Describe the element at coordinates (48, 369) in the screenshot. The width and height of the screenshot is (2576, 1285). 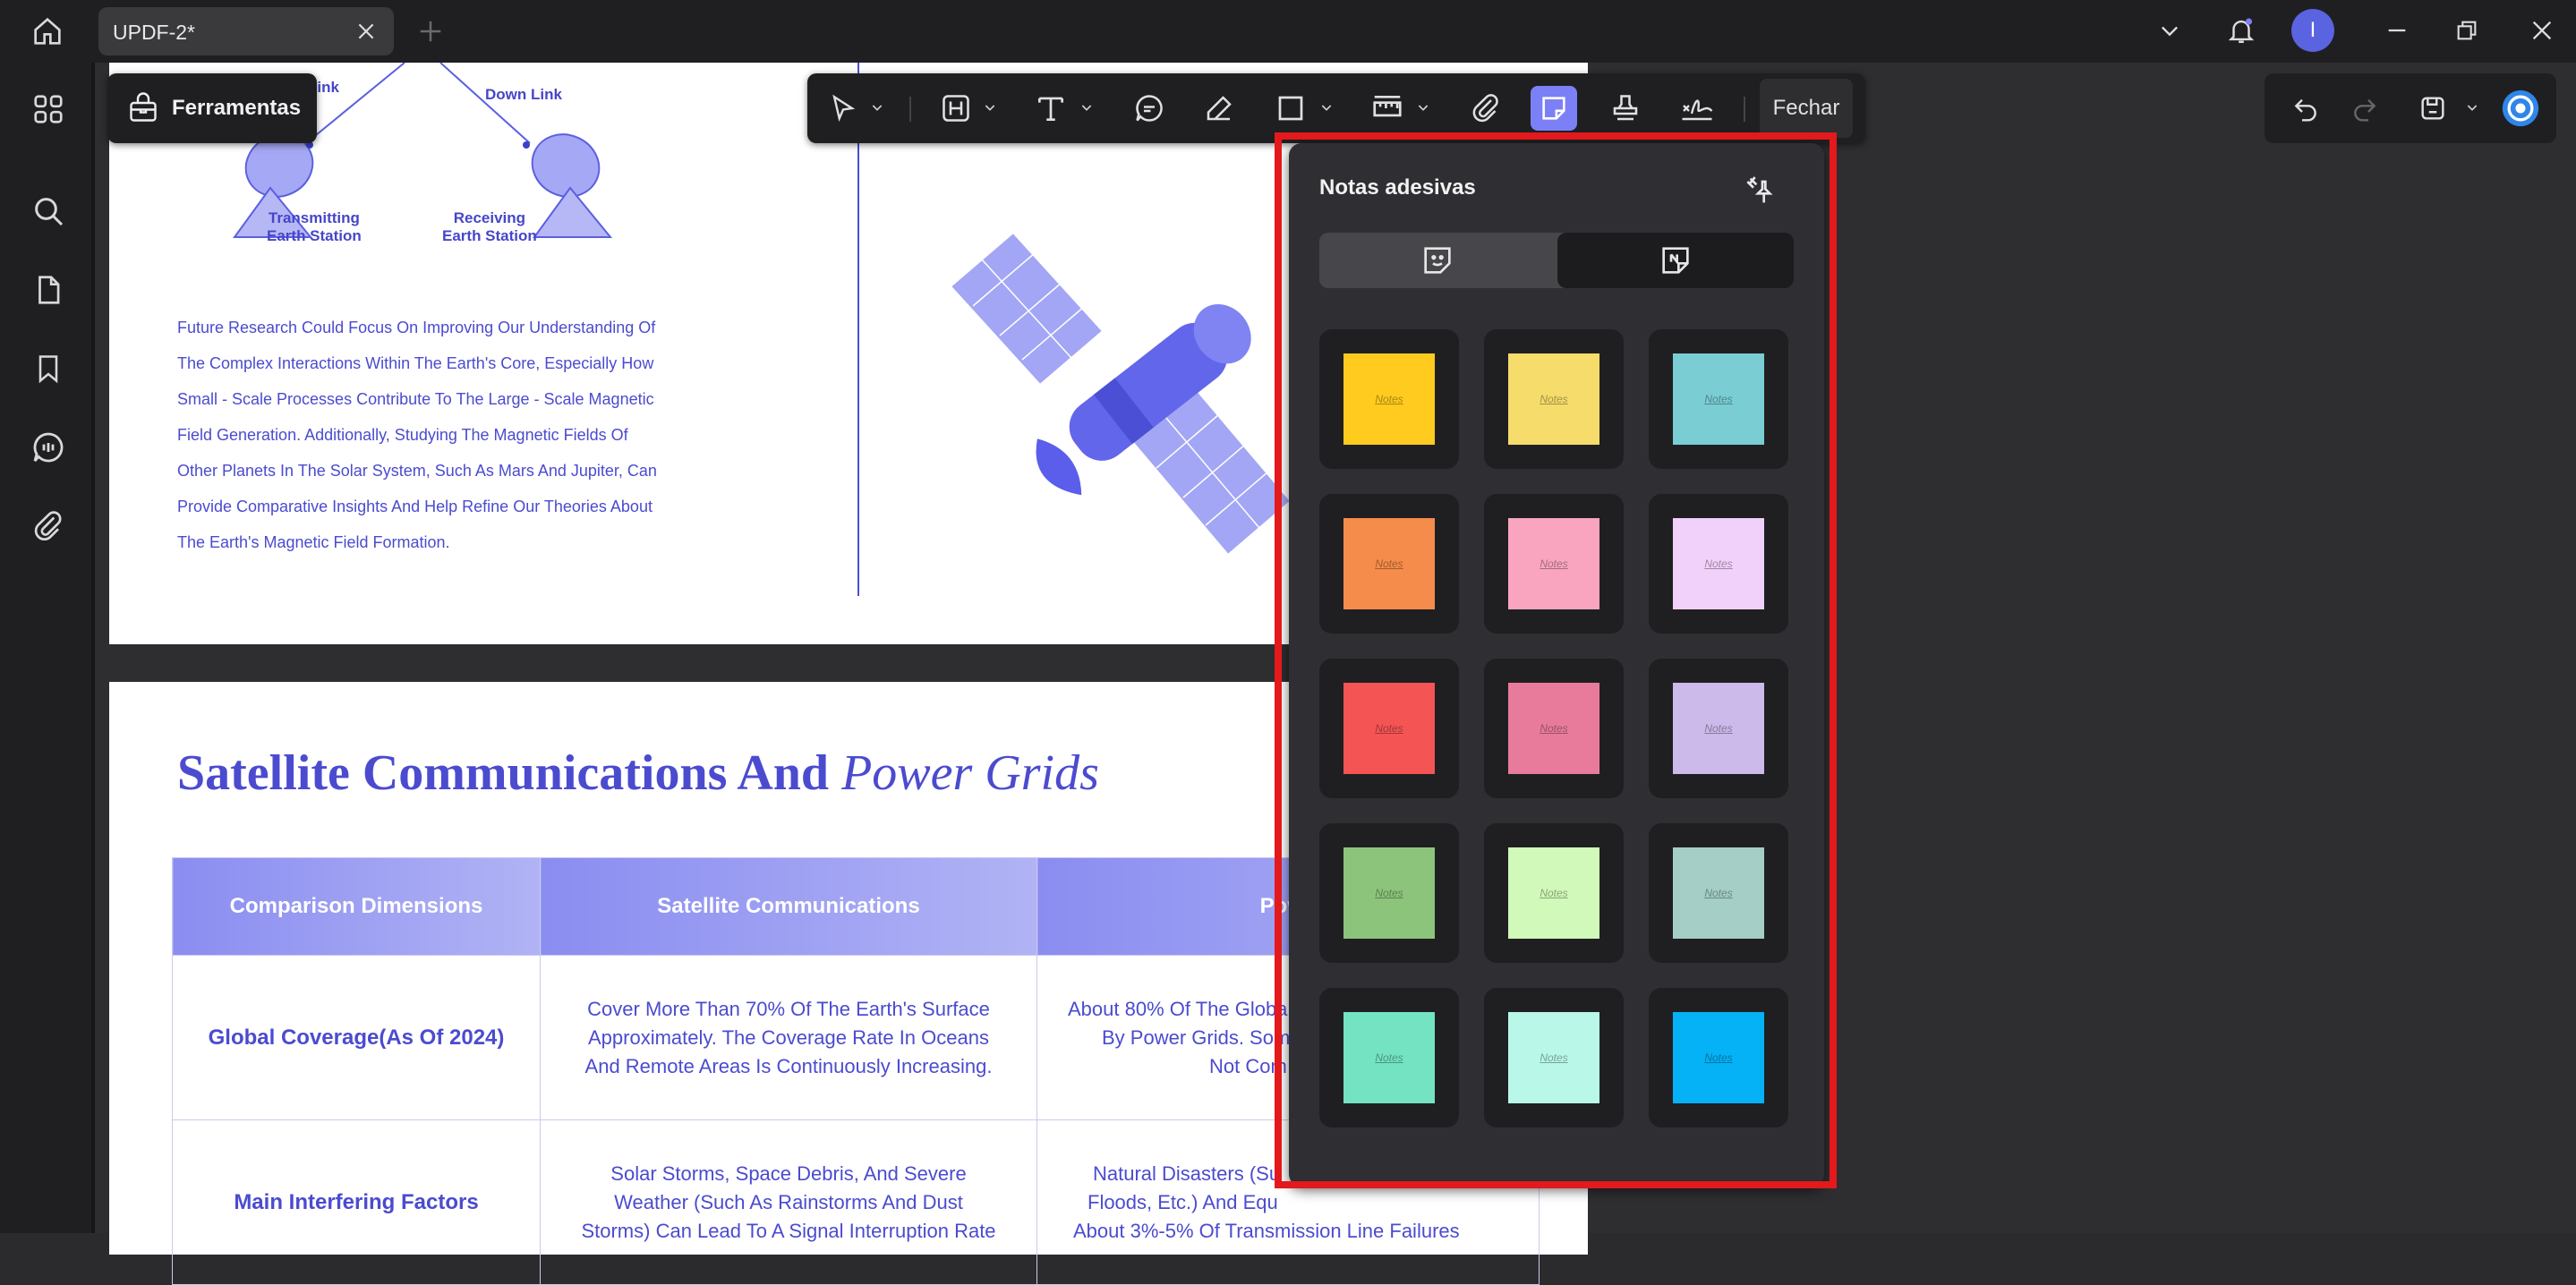
I see `bookmark-icon` at that location.